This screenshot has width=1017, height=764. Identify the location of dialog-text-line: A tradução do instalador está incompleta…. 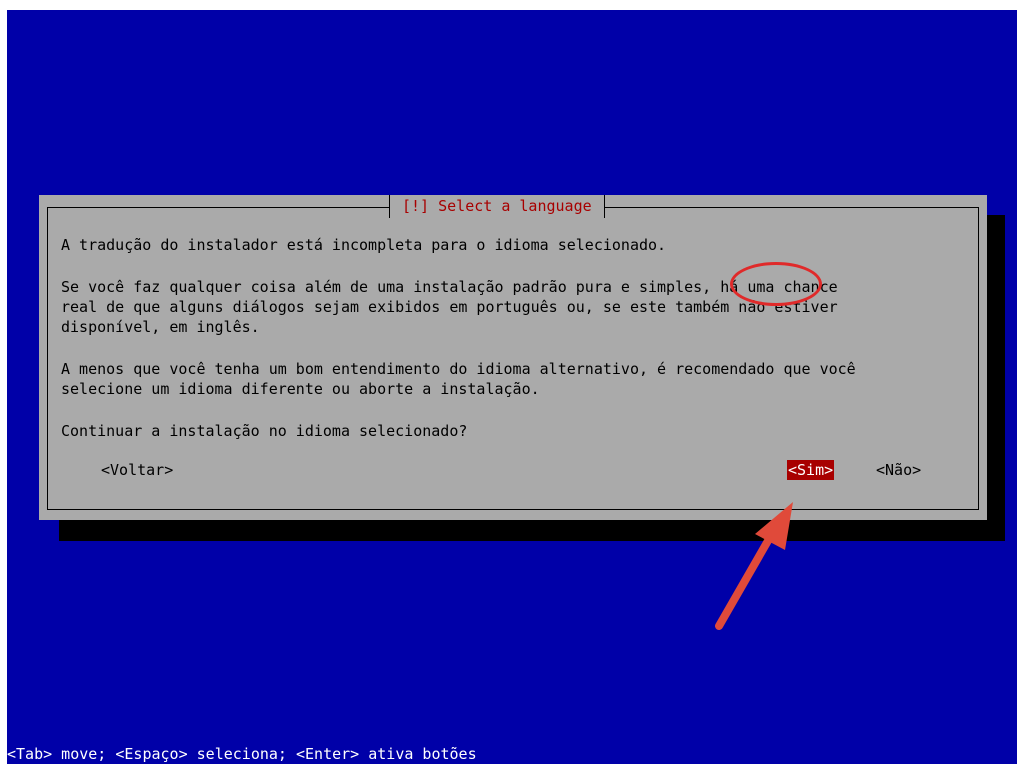
(364, 245).